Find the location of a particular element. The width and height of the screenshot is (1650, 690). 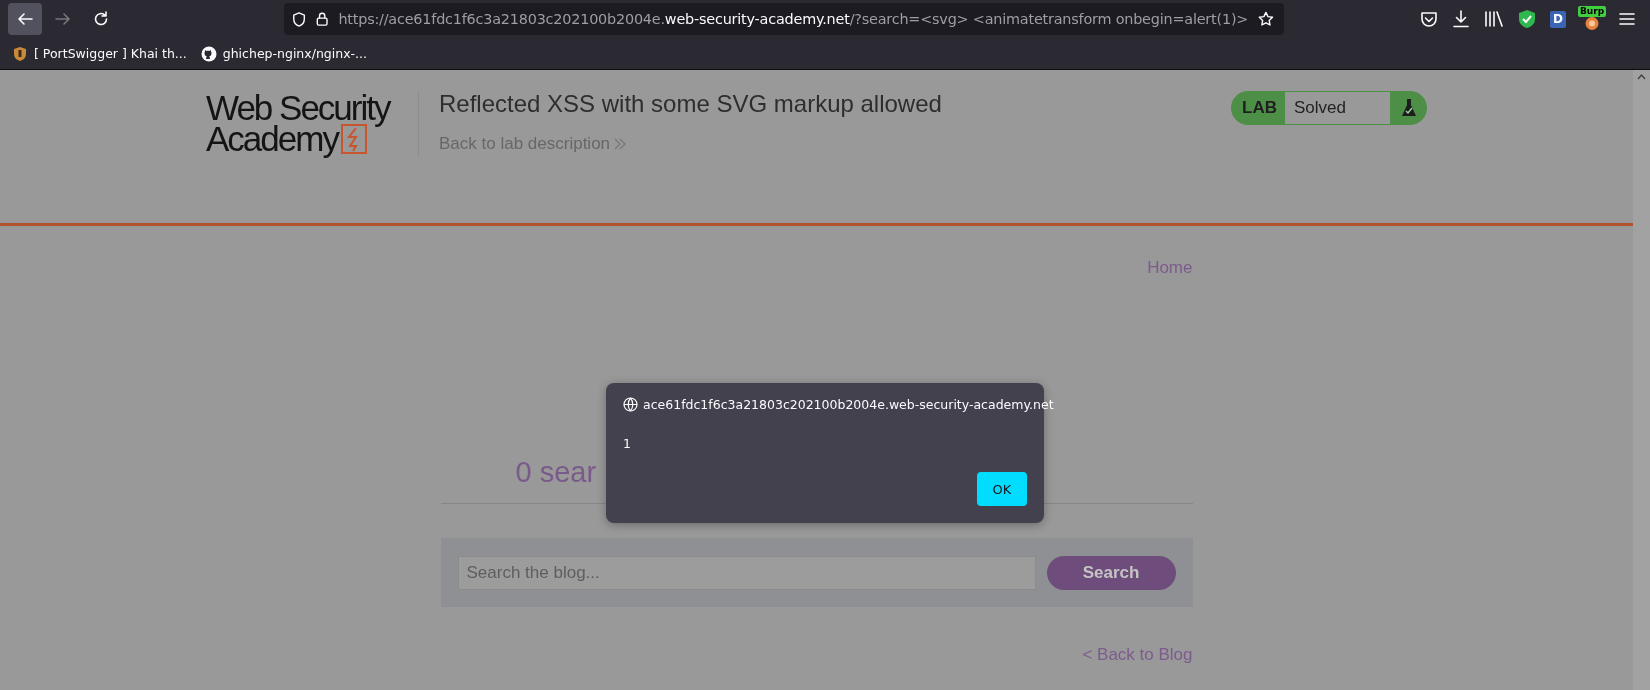

search-button: Search is located at coordinates (1111, 572).